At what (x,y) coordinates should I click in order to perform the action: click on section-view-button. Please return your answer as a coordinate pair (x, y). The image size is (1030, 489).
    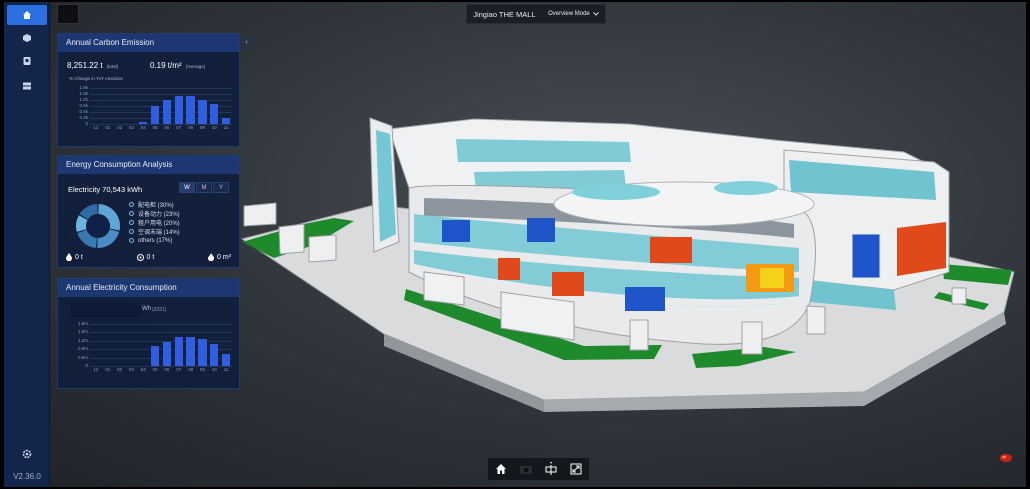
    Looking at the image, I should click on (551, 469).